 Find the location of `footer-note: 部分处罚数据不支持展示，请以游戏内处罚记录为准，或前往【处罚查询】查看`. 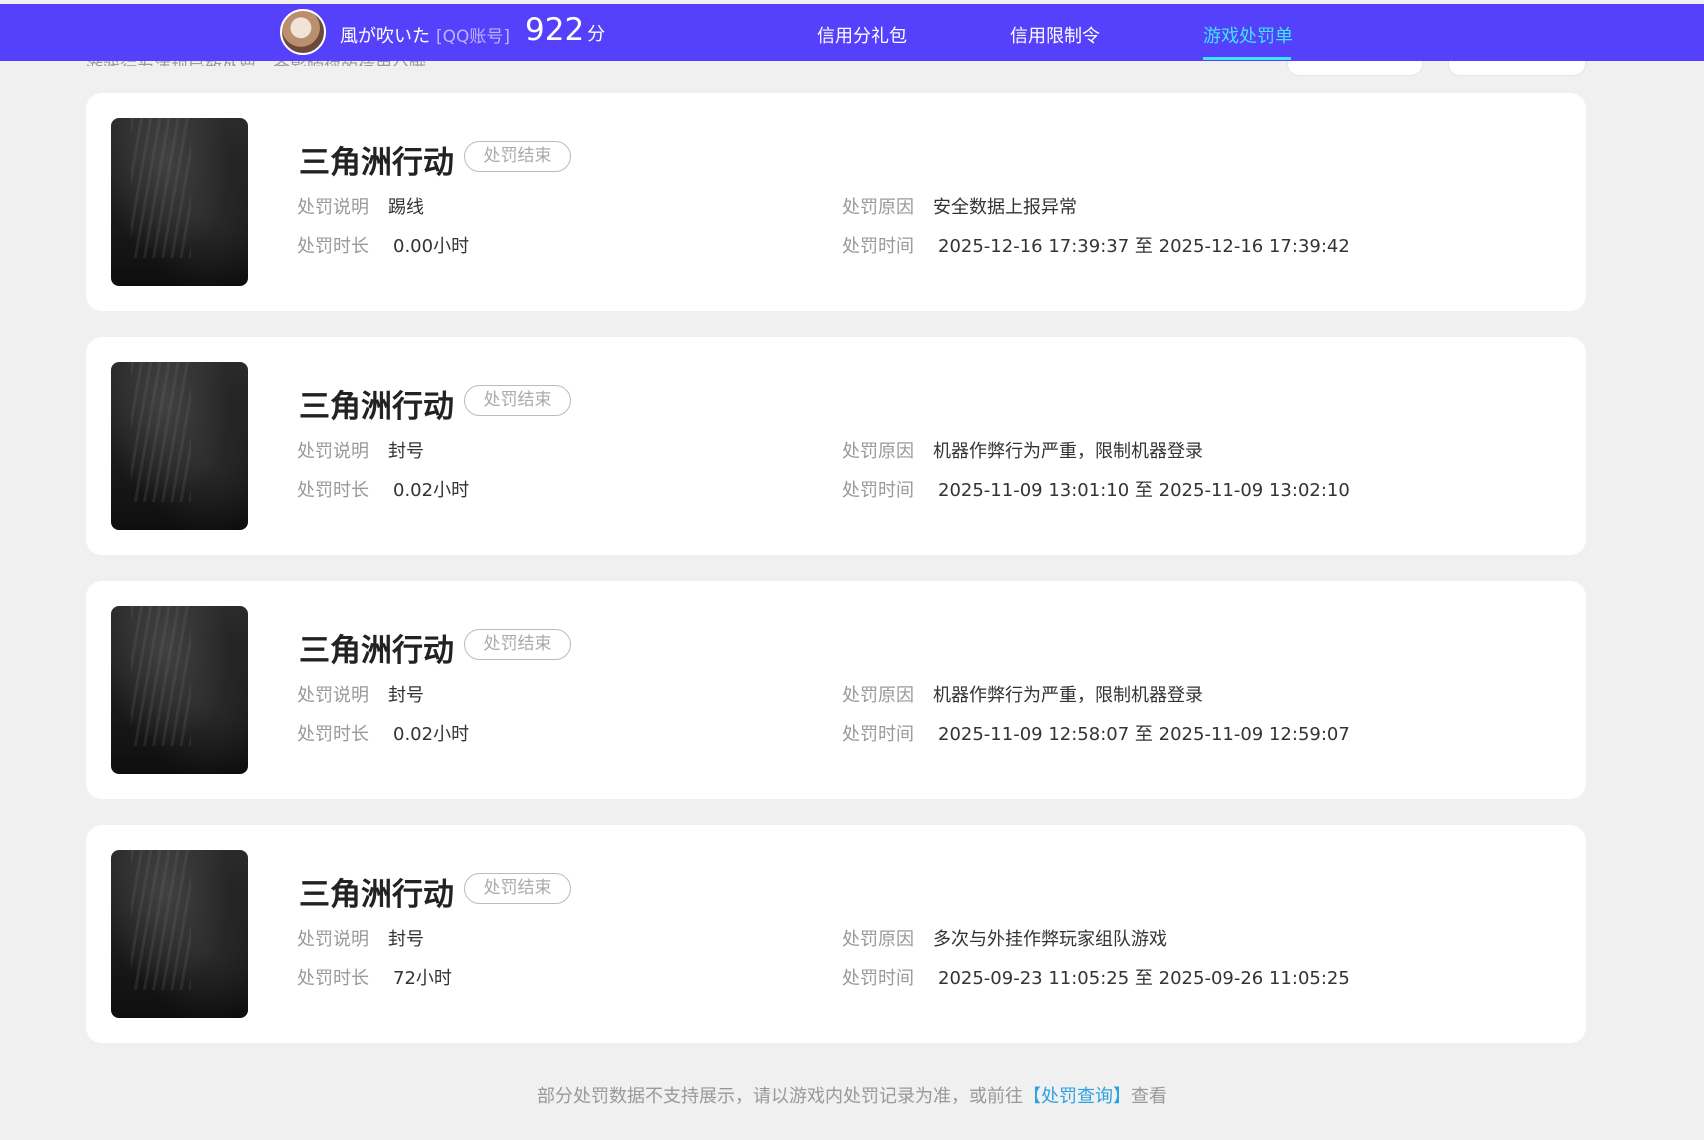

footer-note: 部分处罚数据不支持展示，请以游戏内处罚记录为准，或前往【处罚查询】查看 is located at coordinates (852, 1095).